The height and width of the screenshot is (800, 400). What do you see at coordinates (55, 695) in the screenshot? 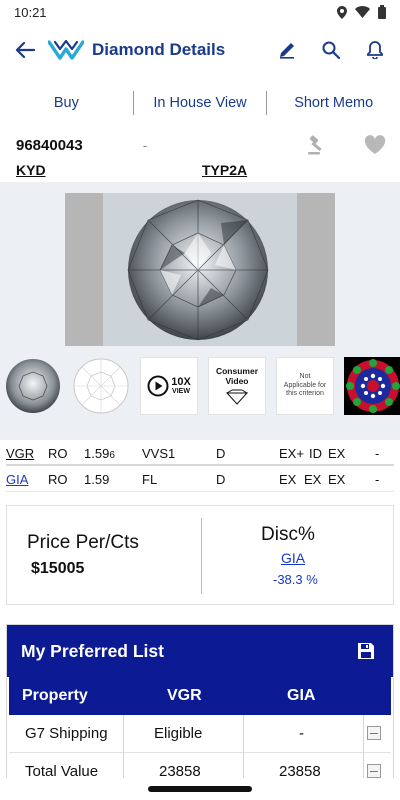
I see `column-property: Property` at bounding box center [55, 695].